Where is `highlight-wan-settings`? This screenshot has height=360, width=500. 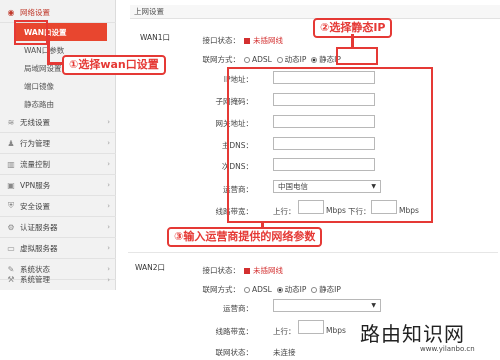 highlight-wan-settings is located at coordinates (31, 32).